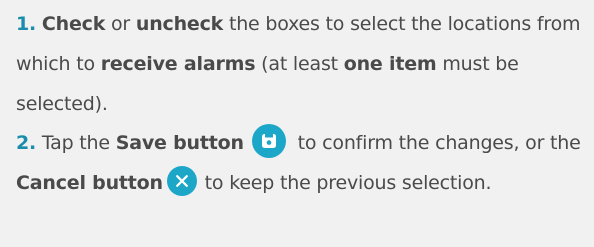 The image size is (594, 247). What do you see at coordinates (76, 143) in the screenshot?
I see `tap-text: Tap the` at bounding box center [76, 143].